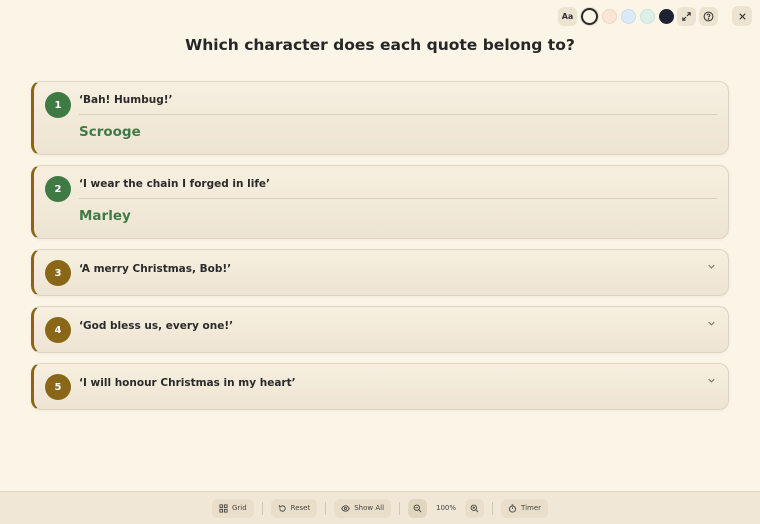 The width and height of the screenshot is (760, 524). I want to click on reset-label: Reset, so click(300, 508).